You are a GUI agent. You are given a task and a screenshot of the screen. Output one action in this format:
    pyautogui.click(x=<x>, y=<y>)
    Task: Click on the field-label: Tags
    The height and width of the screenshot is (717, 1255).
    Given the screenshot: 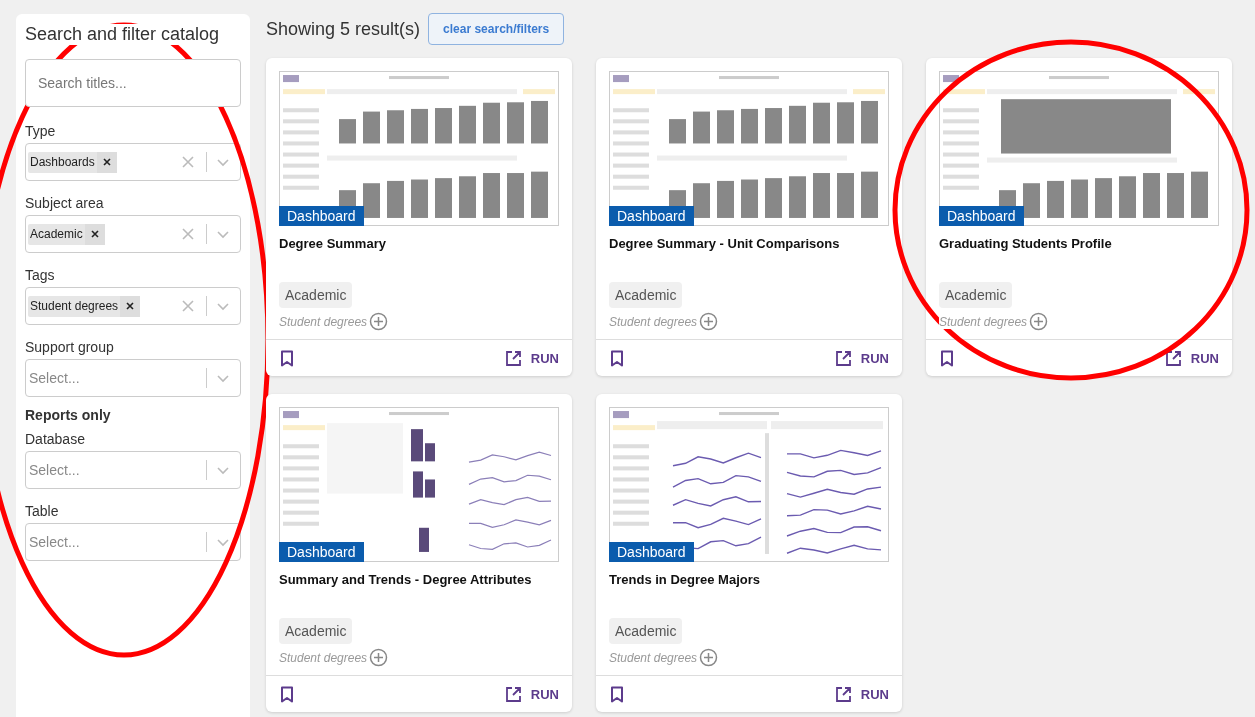 What is the action you would take?
    pyautogui.click(x=40, y=275)
    